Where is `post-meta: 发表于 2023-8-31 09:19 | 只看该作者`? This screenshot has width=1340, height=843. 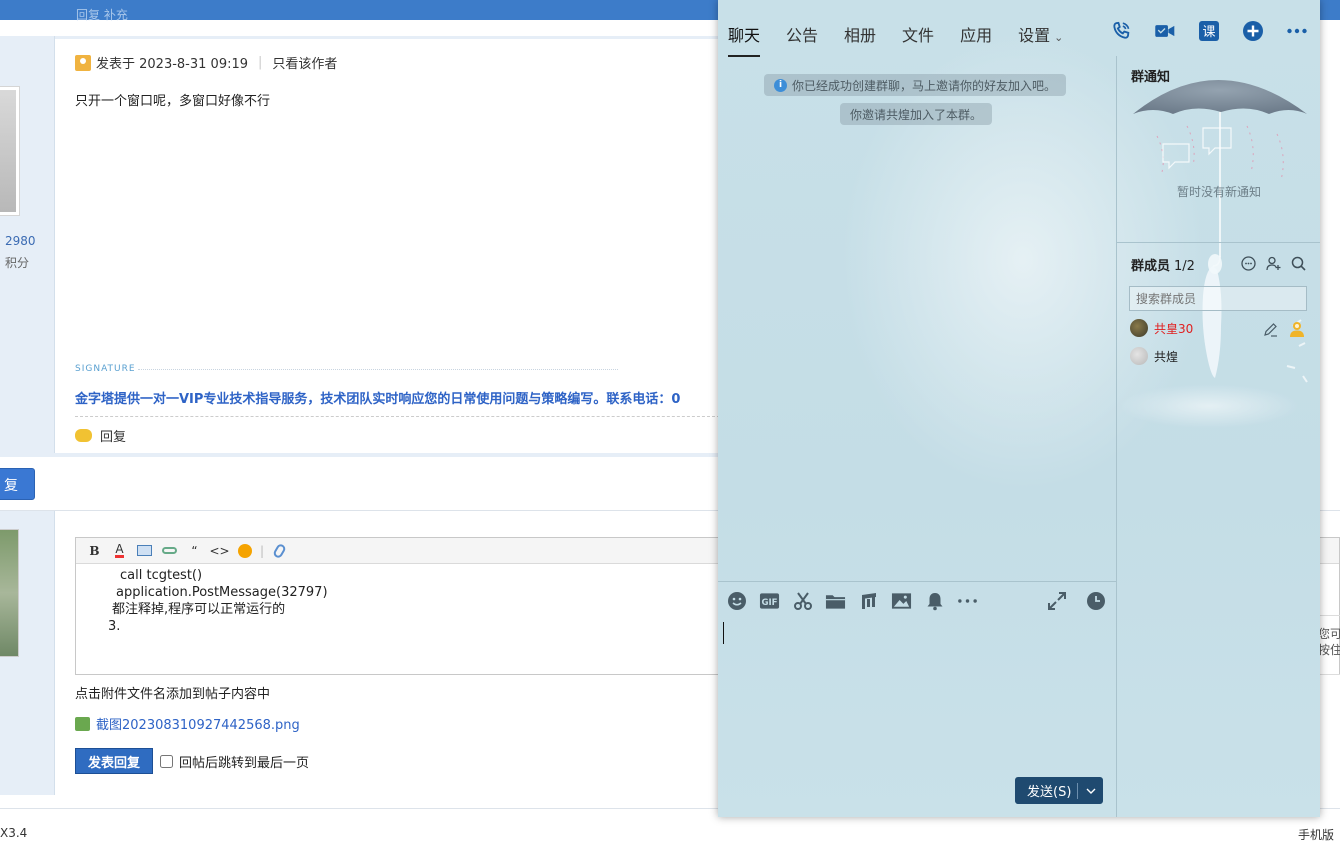
post-meta: 发表于 2023-8-31 09:19 | 只看该作者 is located at coordinates (206, 62).